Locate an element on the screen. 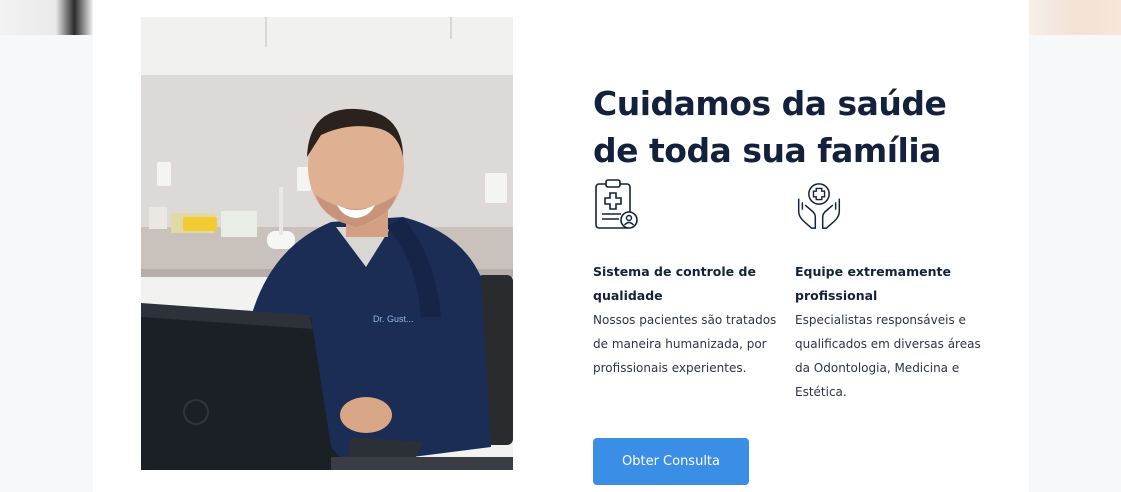 This screenshot has height=492, width=1121. hands-medical-cross-icon is located at coordinates (819, 206).